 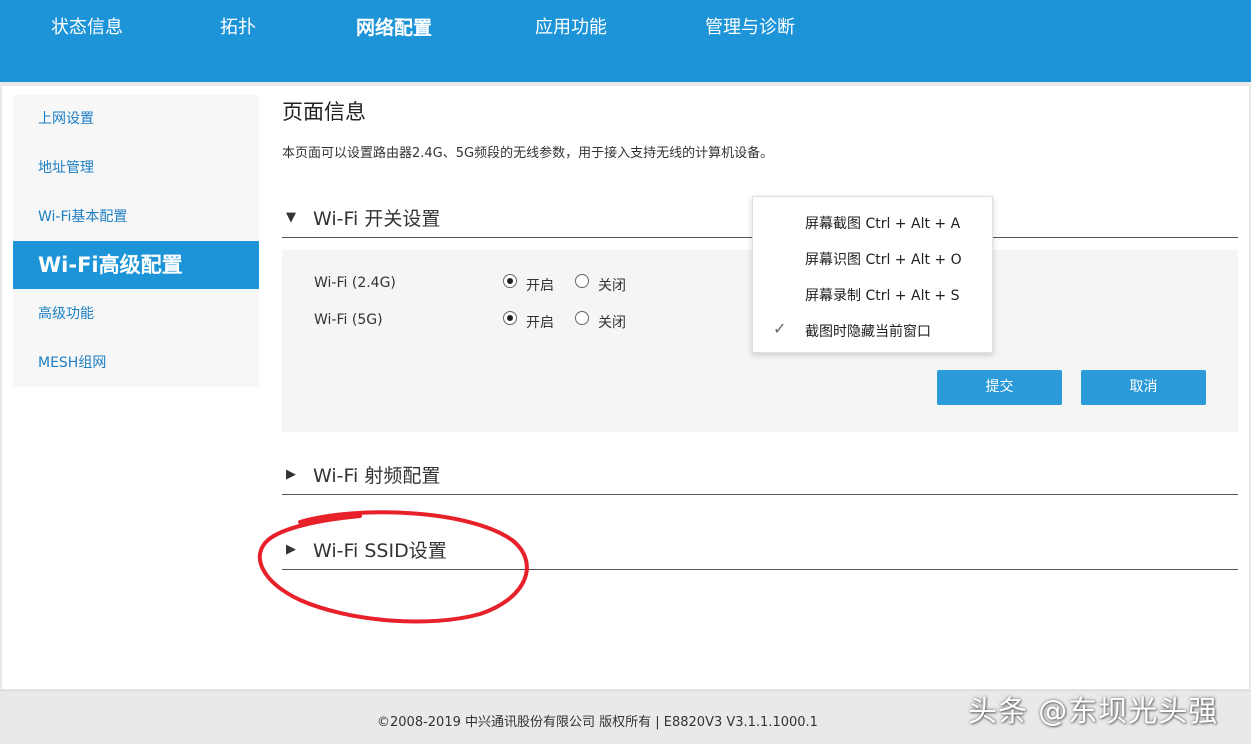 What do you see at coordinates (868, 331) in the screenshot?
I see `menu-item-hide-window: 截图时隐藏当前窗口` at bounding box center [868, 331].